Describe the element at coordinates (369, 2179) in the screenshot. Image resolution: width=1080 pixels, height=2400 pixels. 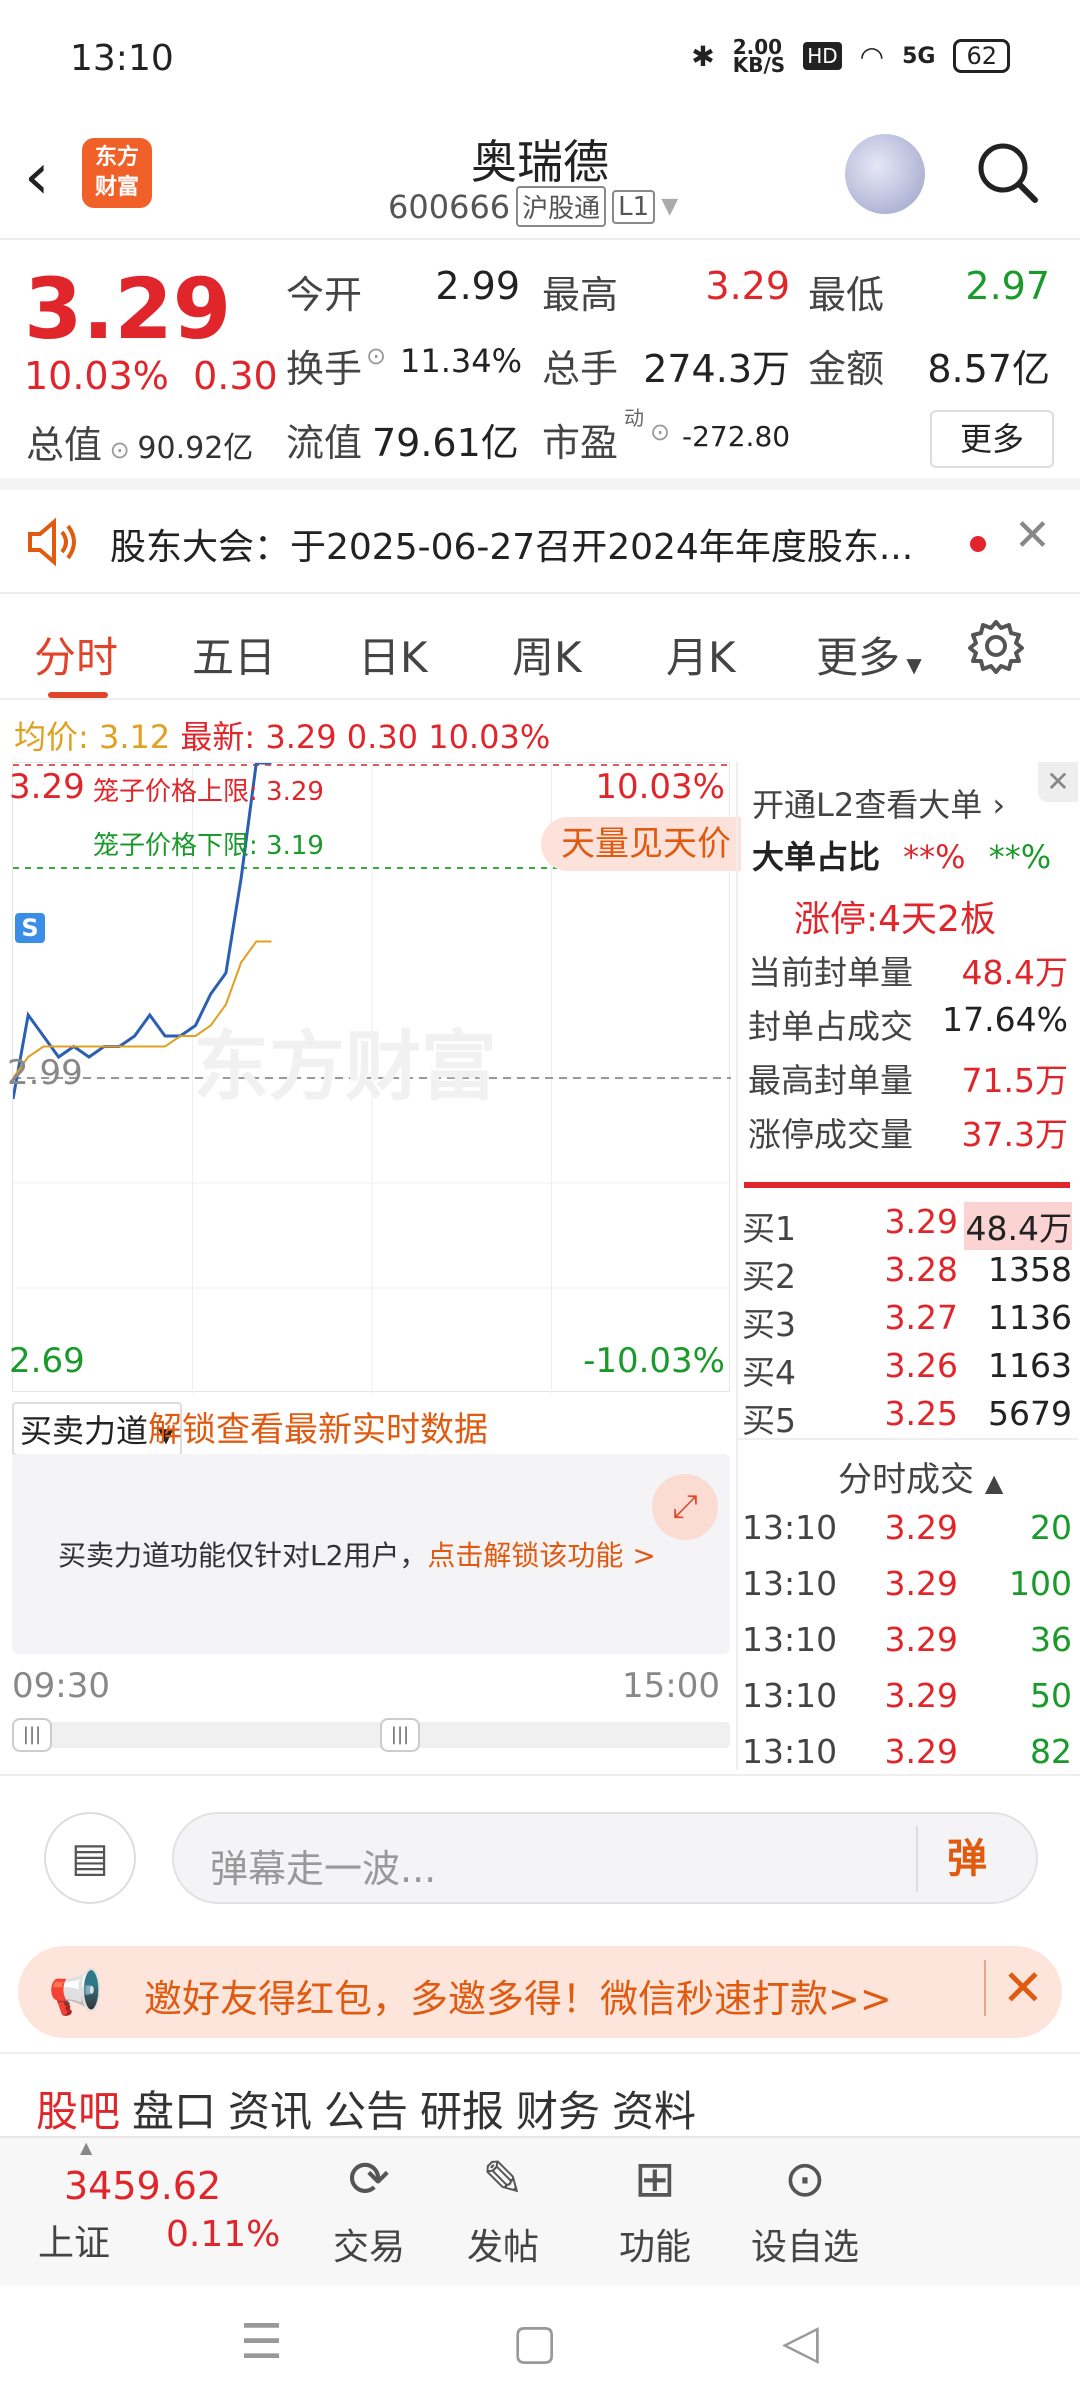
I see `trade-icon: ⟳` at that location.